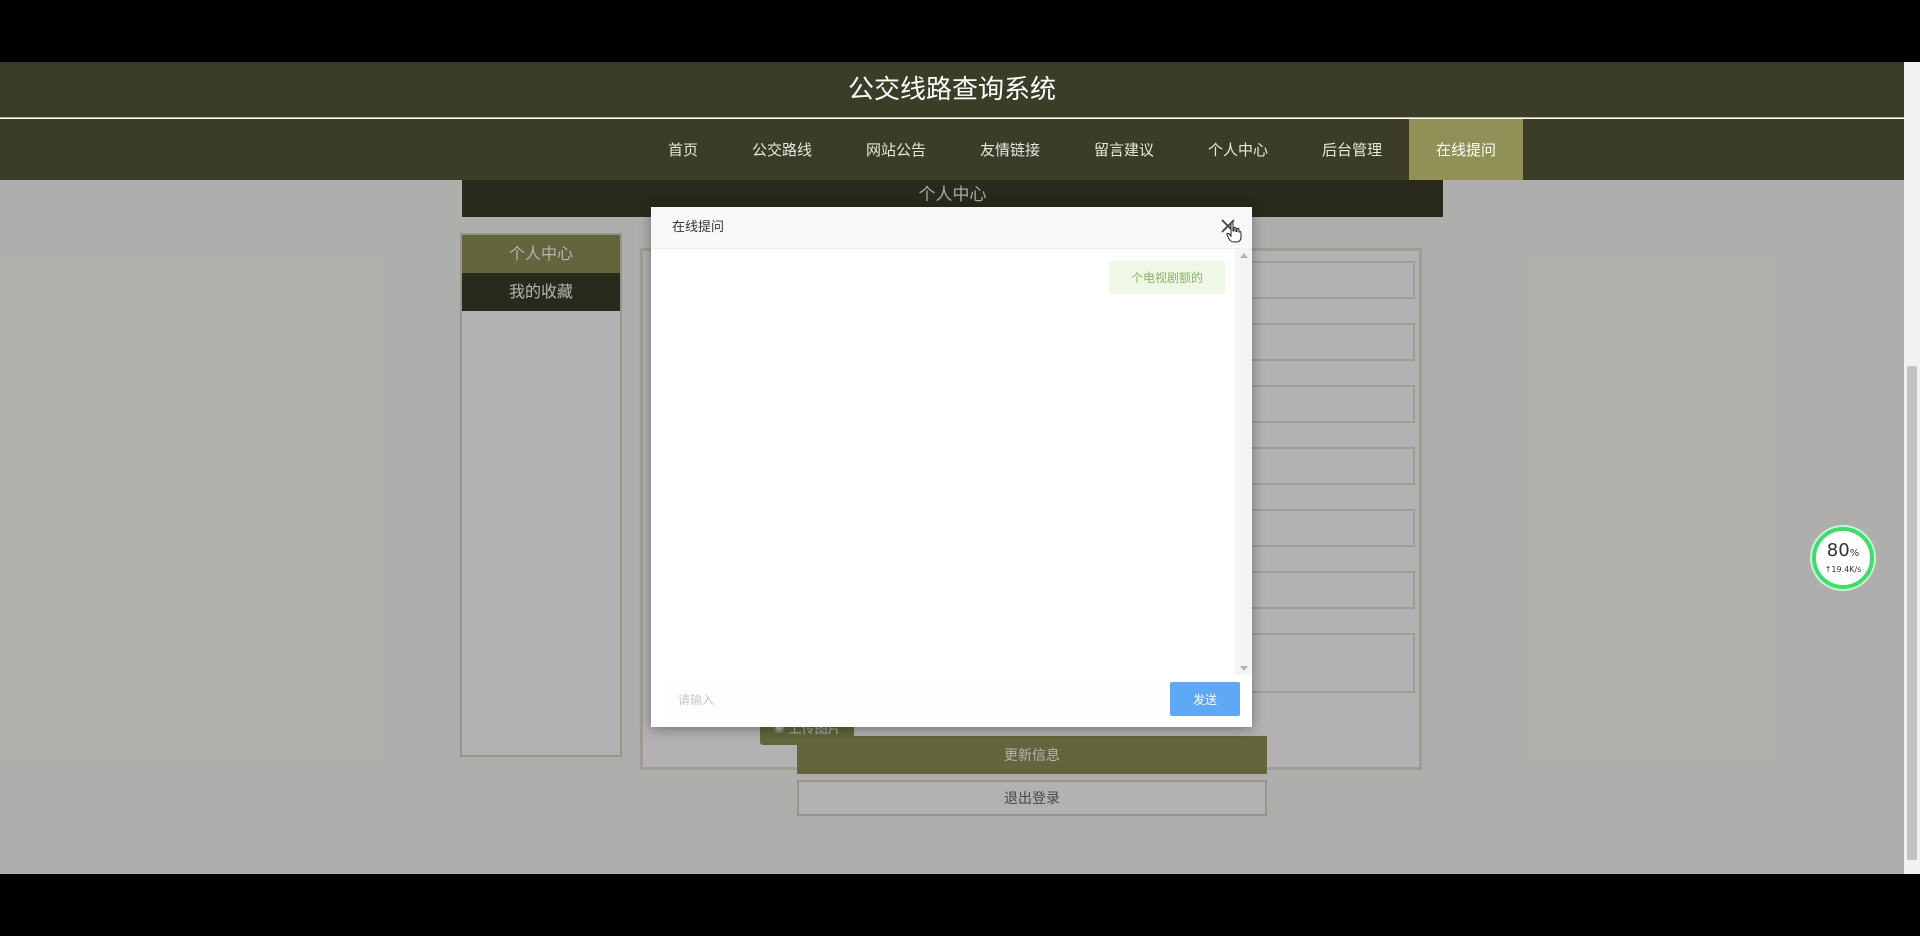 The height and width of the screenshot is (936, 1920). Describe the element at coordinates (896, 149) in the screenshot. I see `nav-item-announcements: 网站公告` at that location.